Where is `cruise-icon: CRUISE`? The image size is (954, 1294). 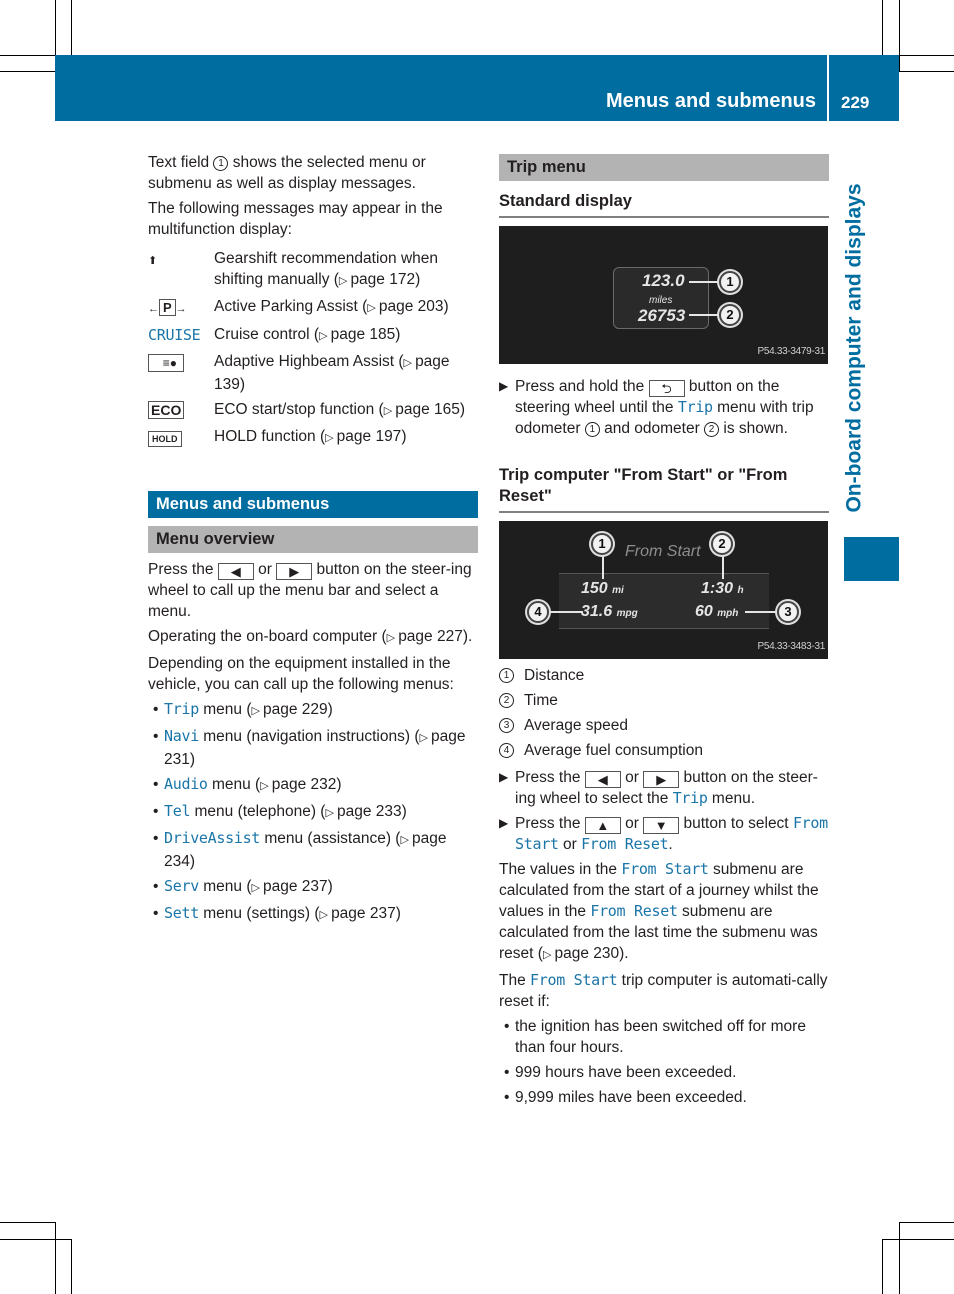 cruise-icon: CRUISE is located at coordinates (174, 335).